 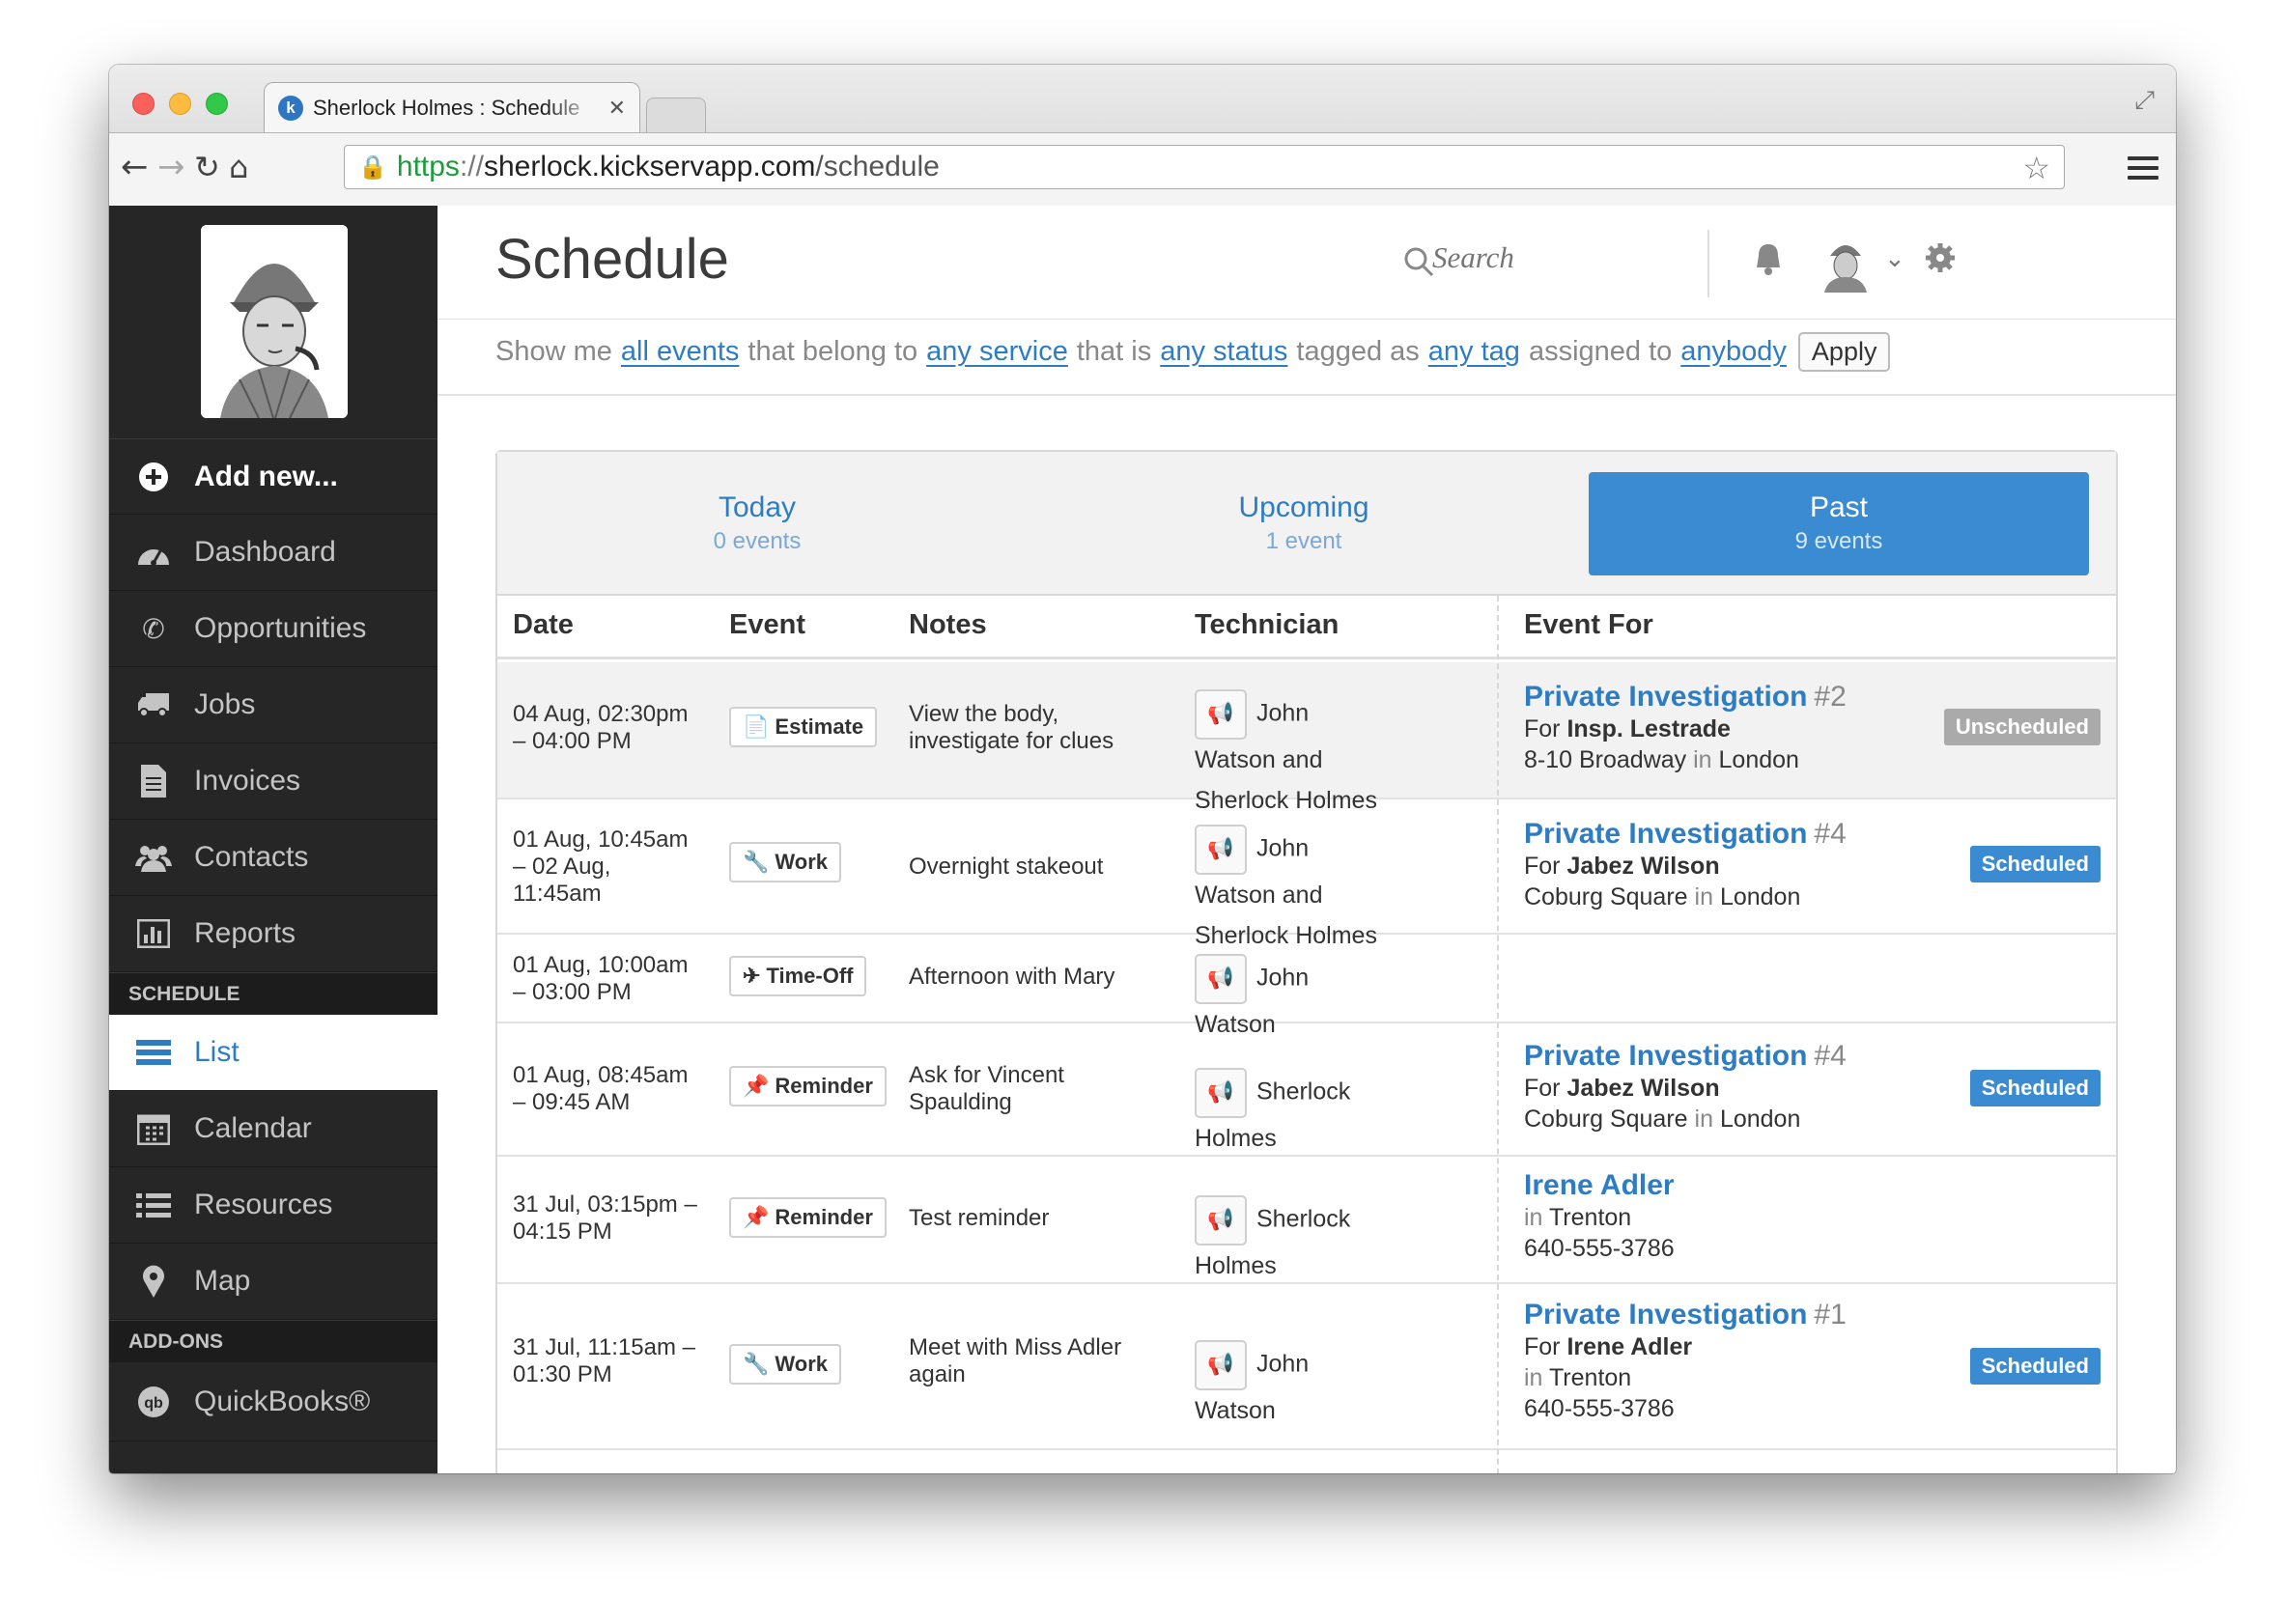 I want to click on event-for-link: Irene Adler, so click(x=1599, y=1185).